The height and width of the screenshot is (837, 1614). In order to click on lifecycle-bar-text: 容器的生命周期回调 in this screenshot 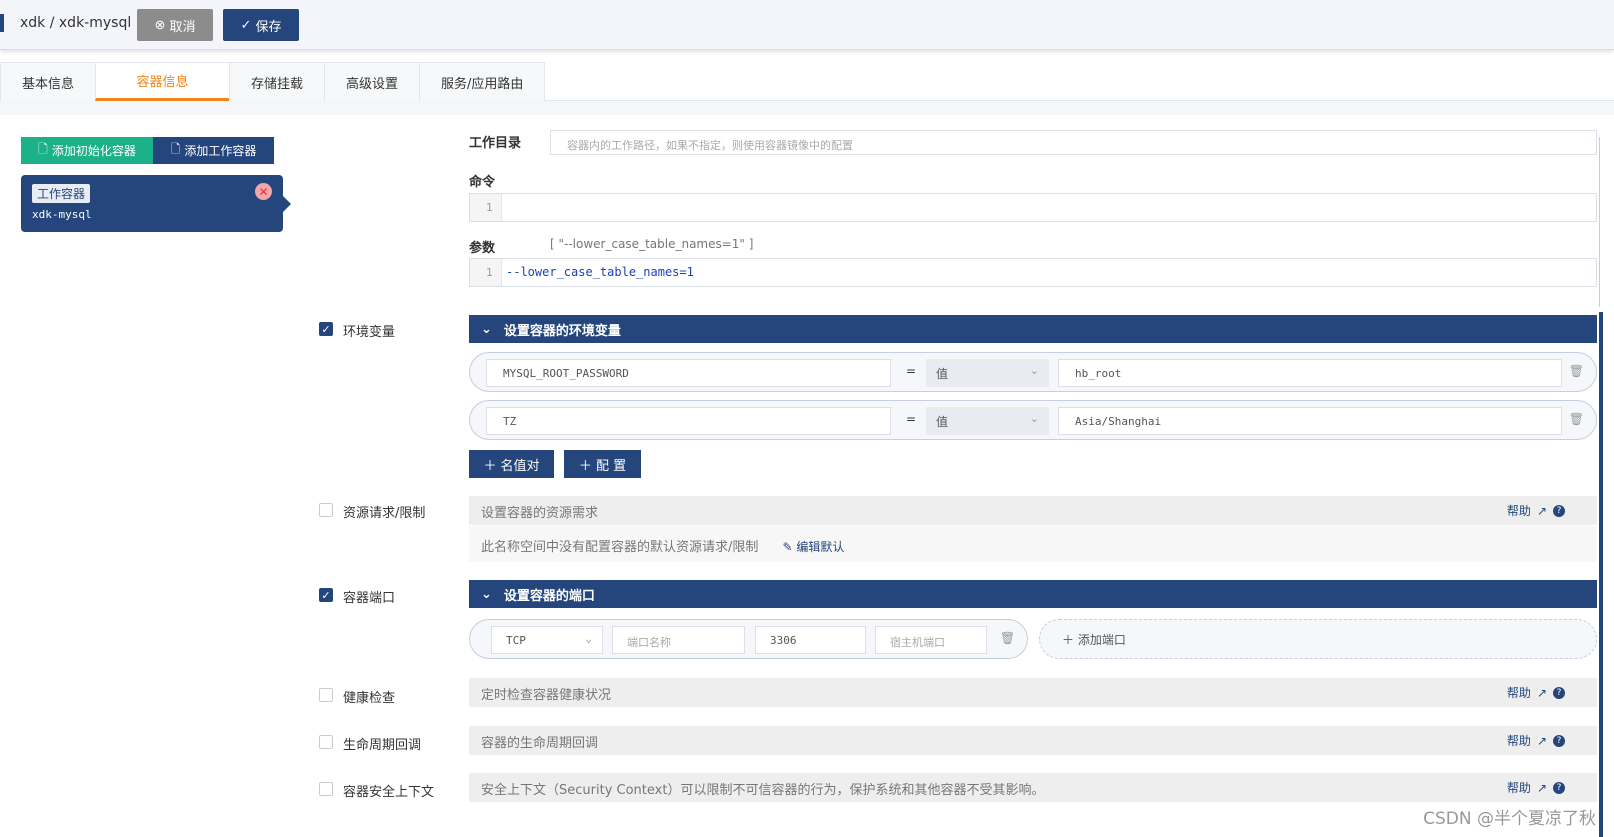, I will do `click(540, 743)`.